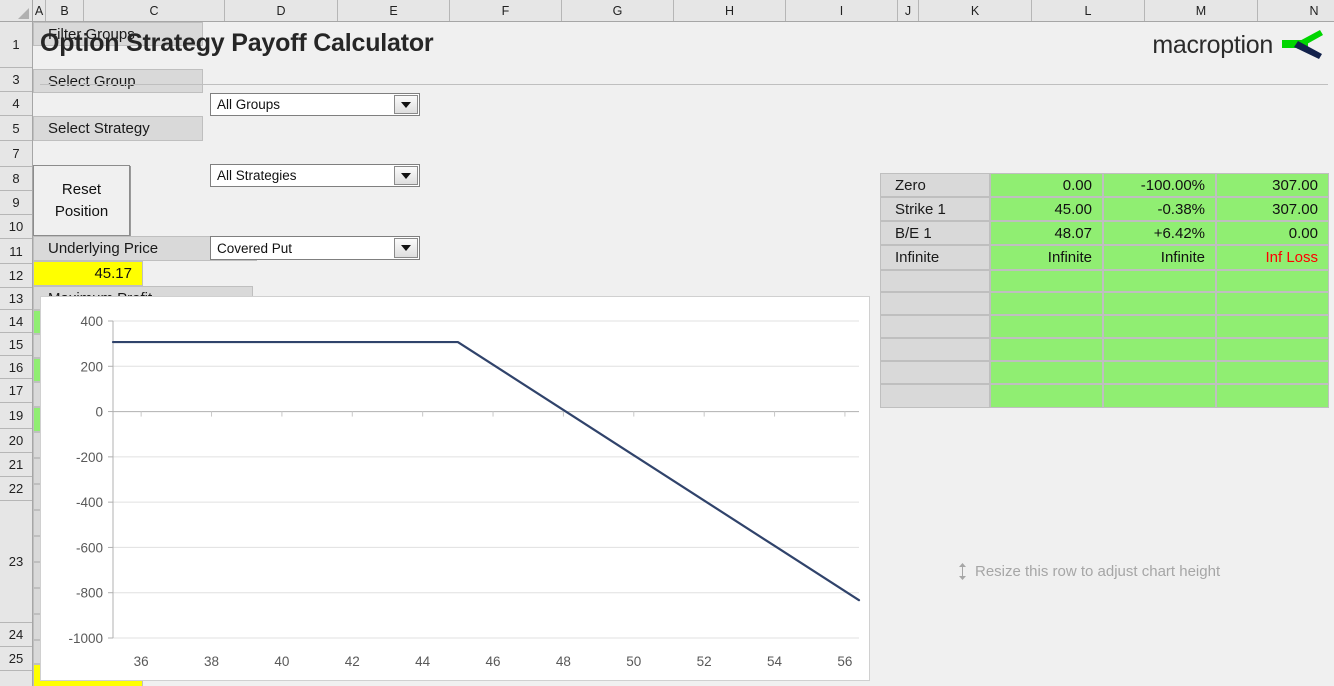 This screenshot has width=1334, height=686. Describe the element at coordinates (775, 661) in the screenshot. I see `svg-text: 54` at that location.